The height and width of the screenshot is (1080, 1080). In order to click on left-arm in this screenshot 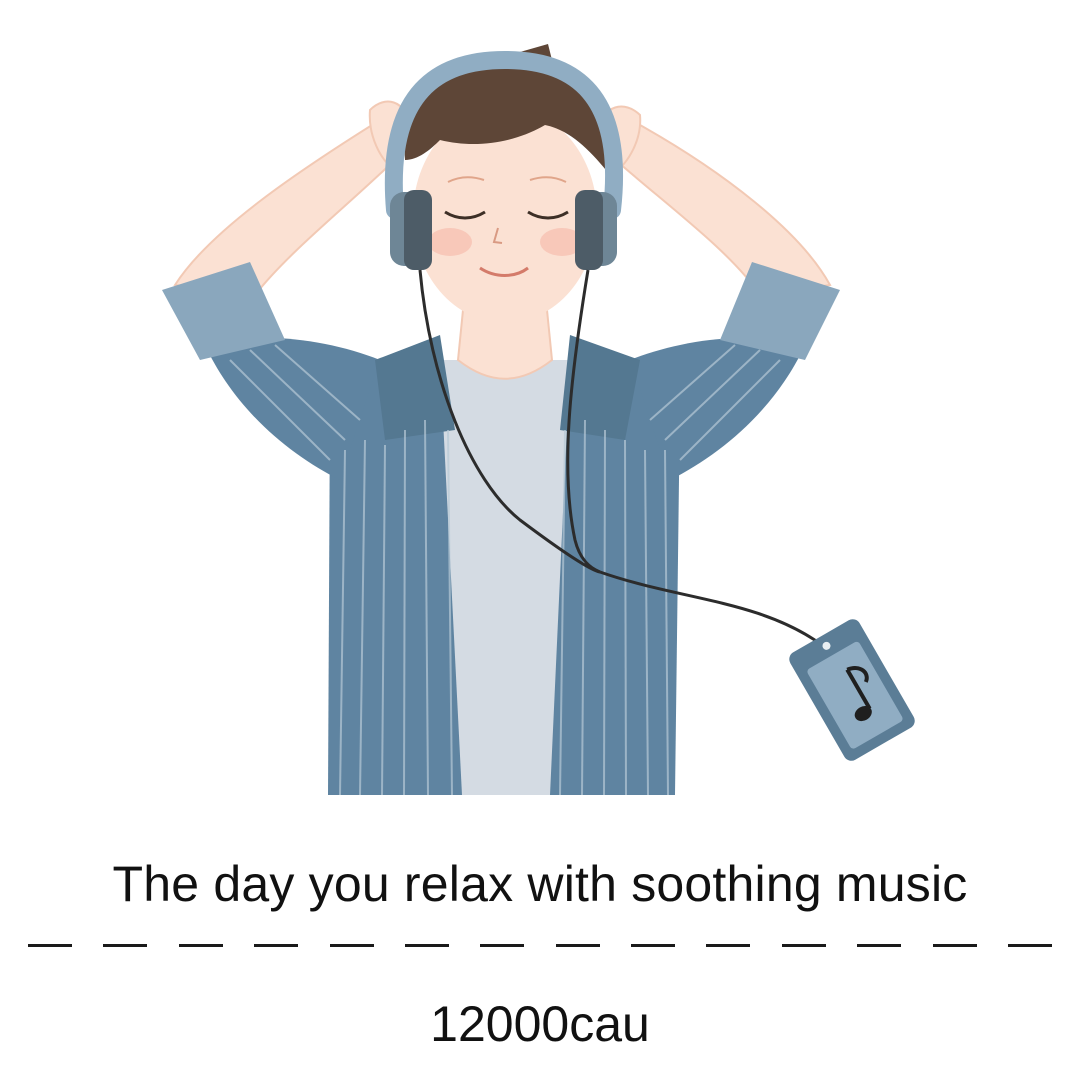, I will do `click(292, 198)`.